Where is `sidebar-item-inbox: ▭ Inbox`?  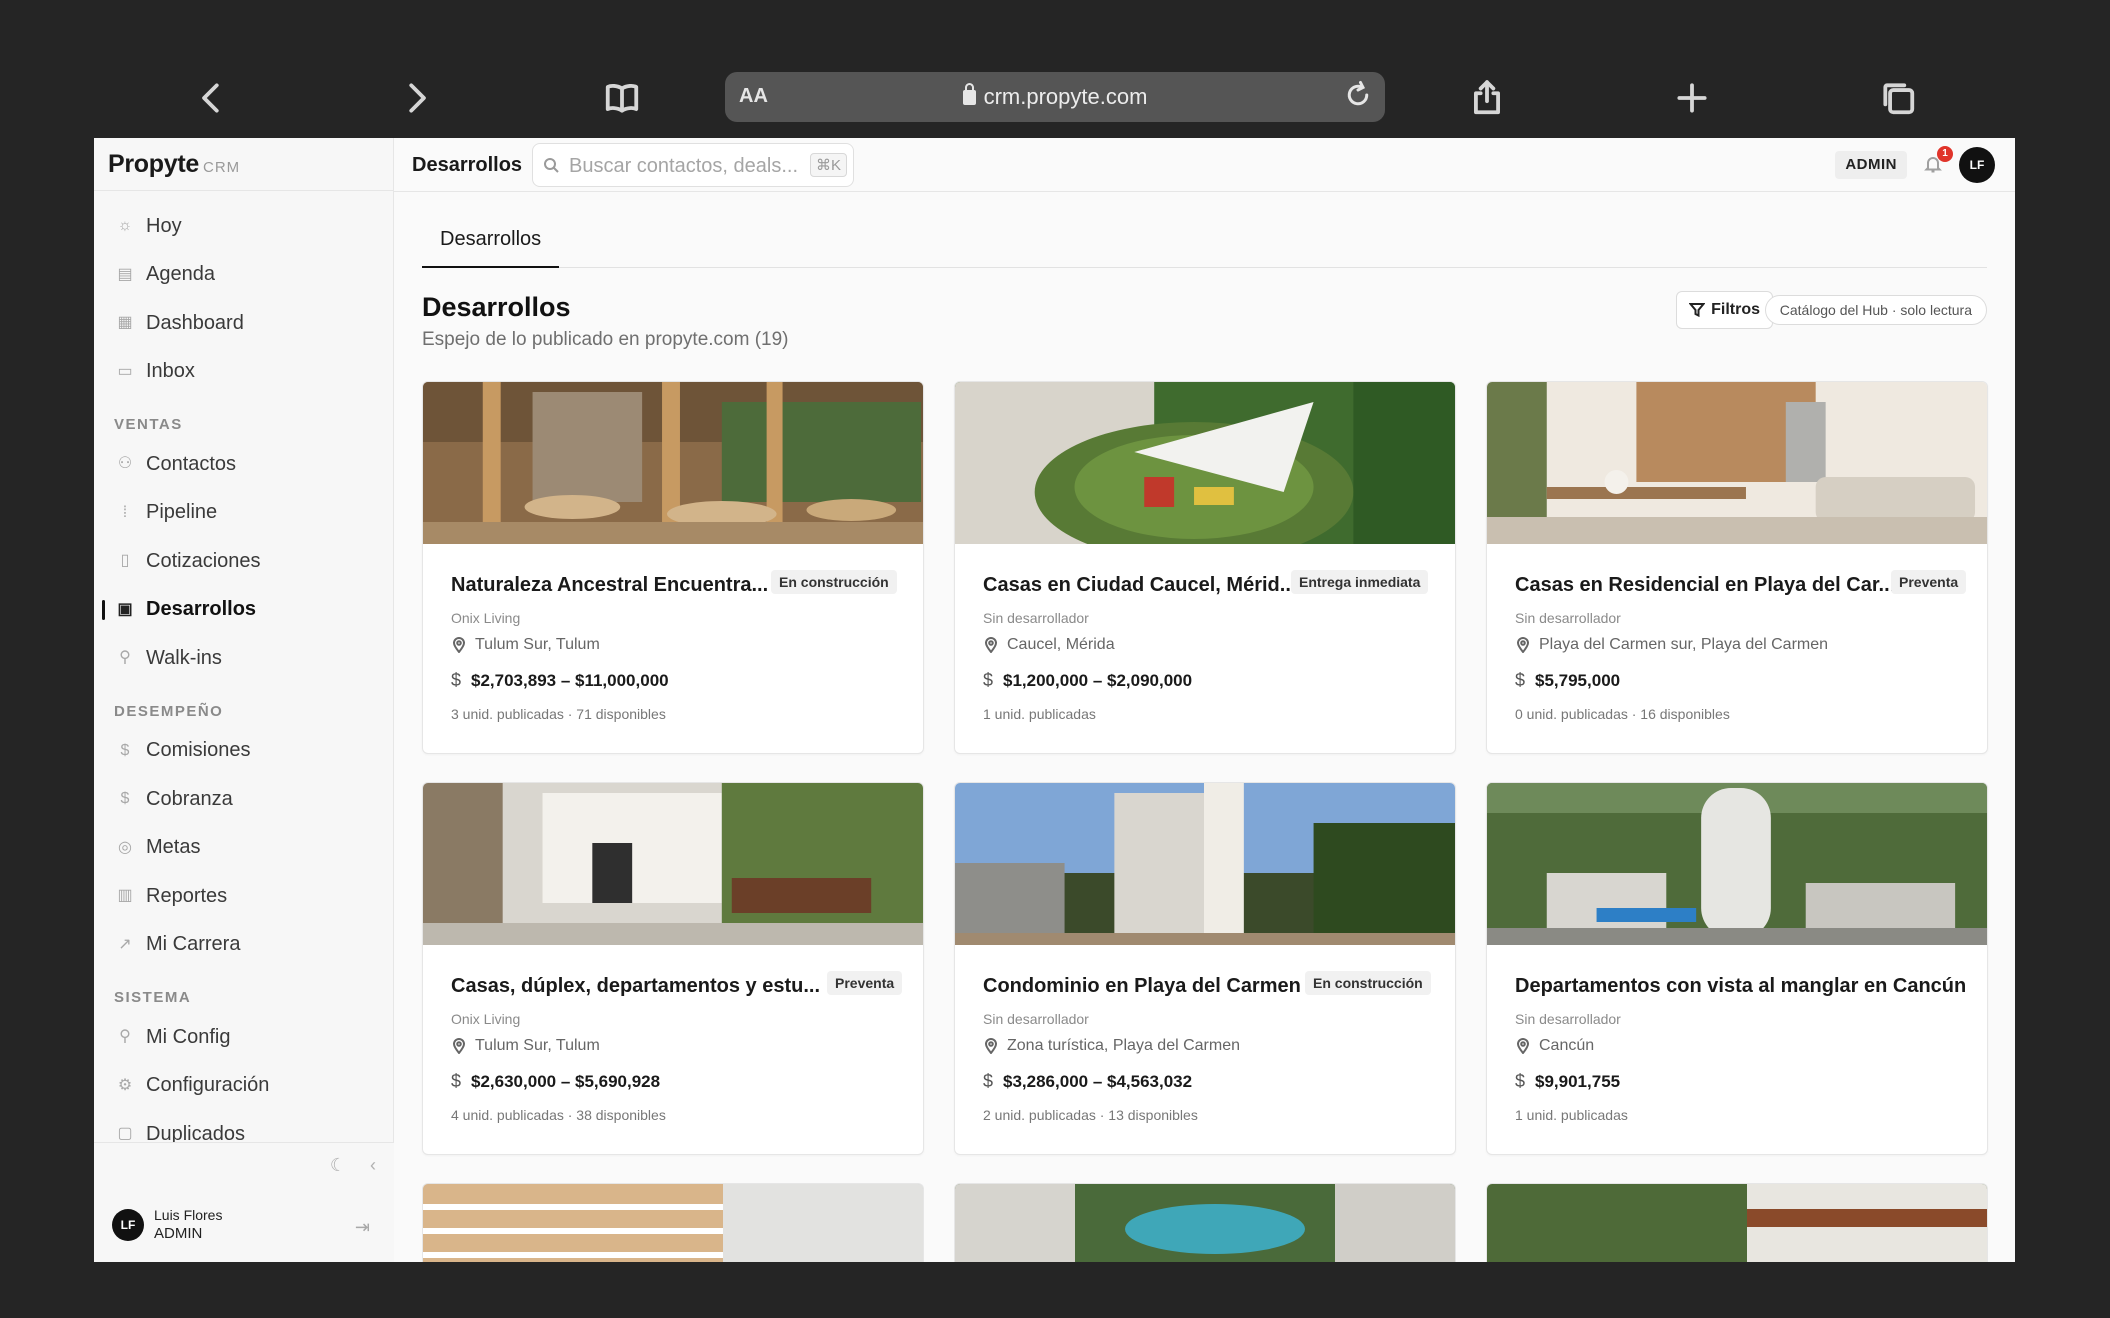 sidebar-item-inbox: ▭ Inbox is located at coordinates (244, 372).